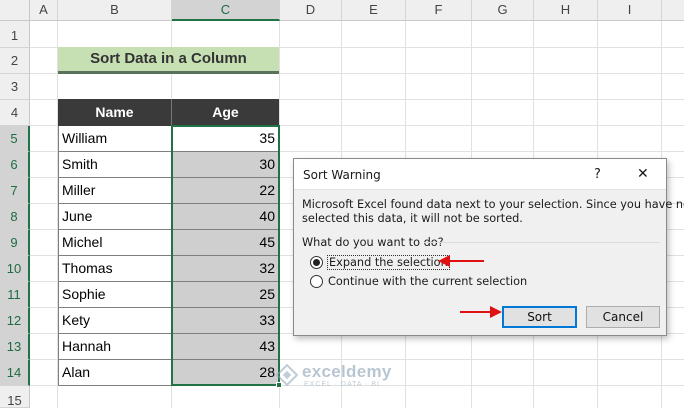 The width and height of the screenshot is (684, 416). What do you see at coordinates (15, 113) in the screenshot?
I see `row-header-4: 4` at bounding box center [15, 113].